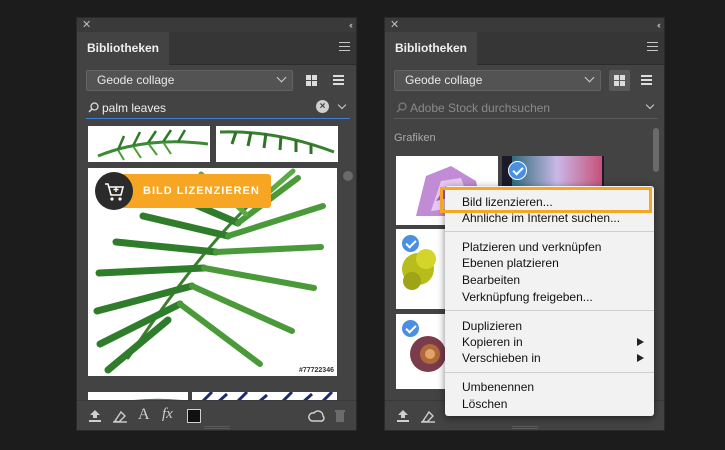  I want to click on scroll-indicator, so click(348, 176).